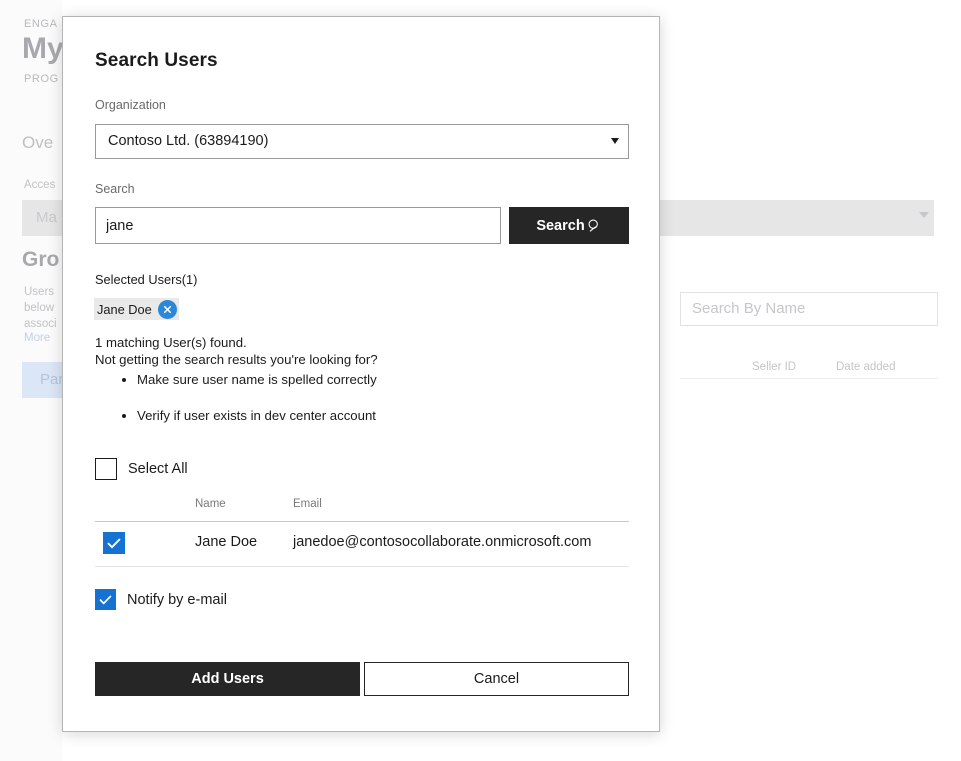  I want to click on background-manage-dropdown-label: Ma, so click(46, 217).